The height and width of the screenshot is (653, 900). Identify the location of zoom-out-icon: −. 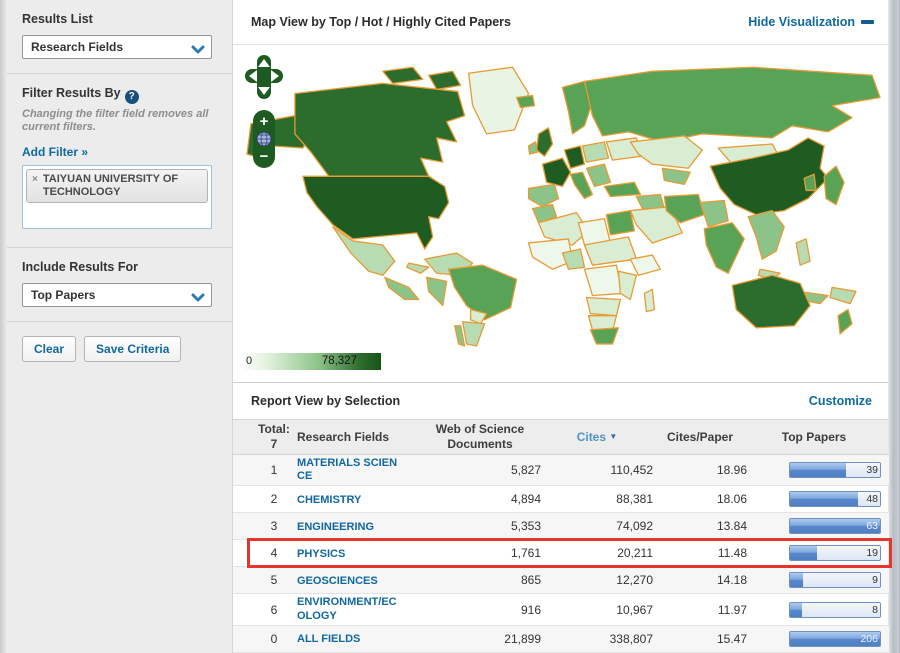
(264, 156).